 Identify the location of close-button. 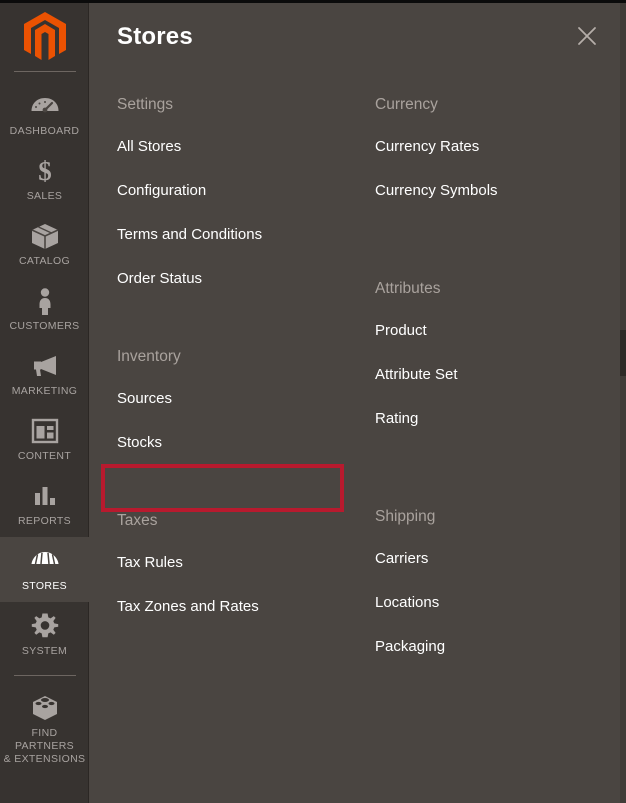
(587, 36).